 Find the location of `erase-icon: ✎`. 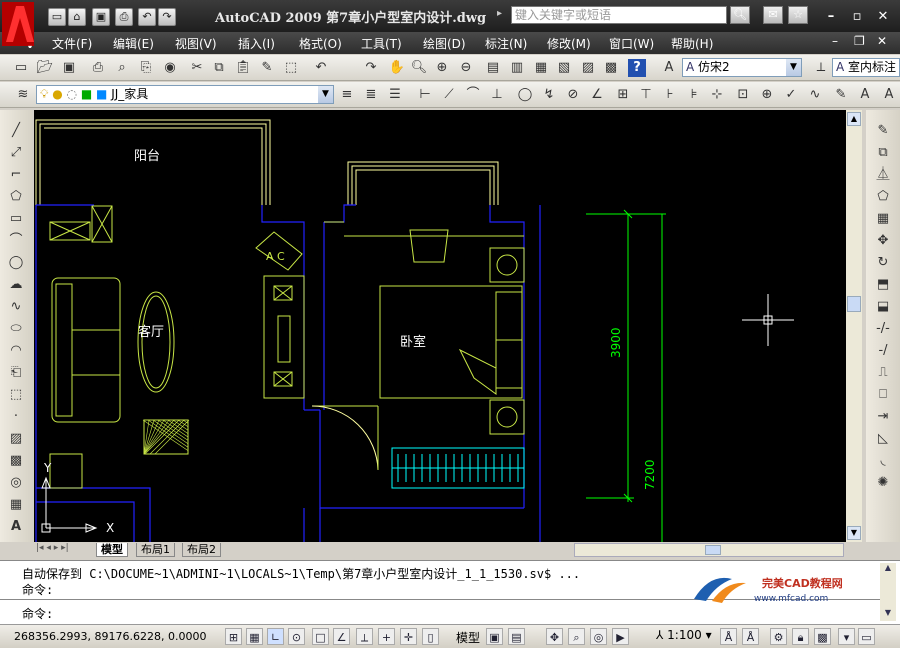

erase-icon: ✎ is located at coordinates (883, 131).